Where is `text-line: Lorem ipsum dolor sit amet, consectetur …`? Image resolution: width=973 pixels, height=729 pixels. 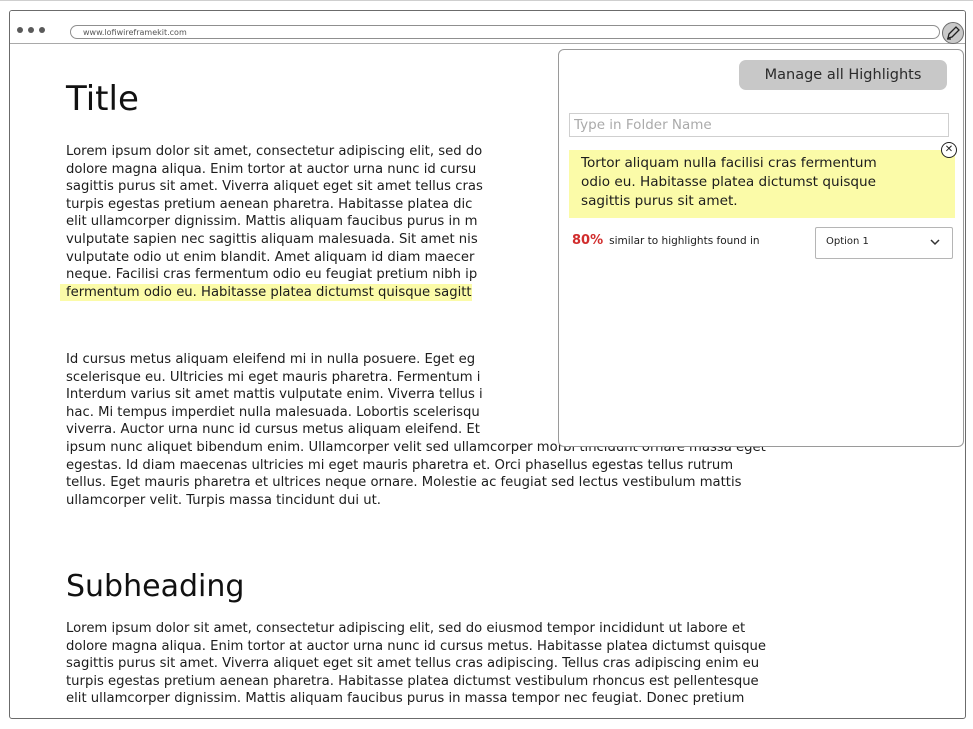
text-line: Lorem ipsum dolor sit amet, consectetur … is located at coordinates (406, 628).